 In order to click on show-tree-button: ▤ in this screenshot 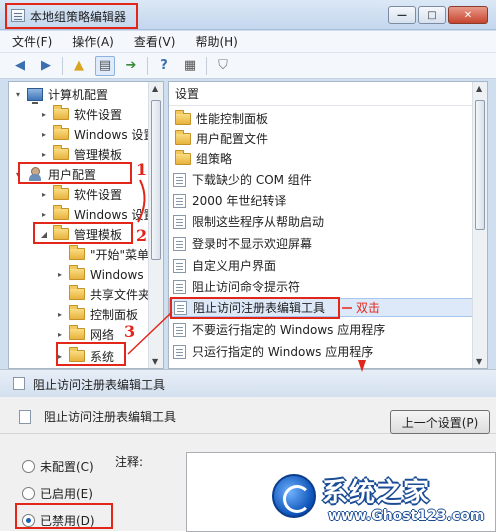, I will do `click(105, 65)`.